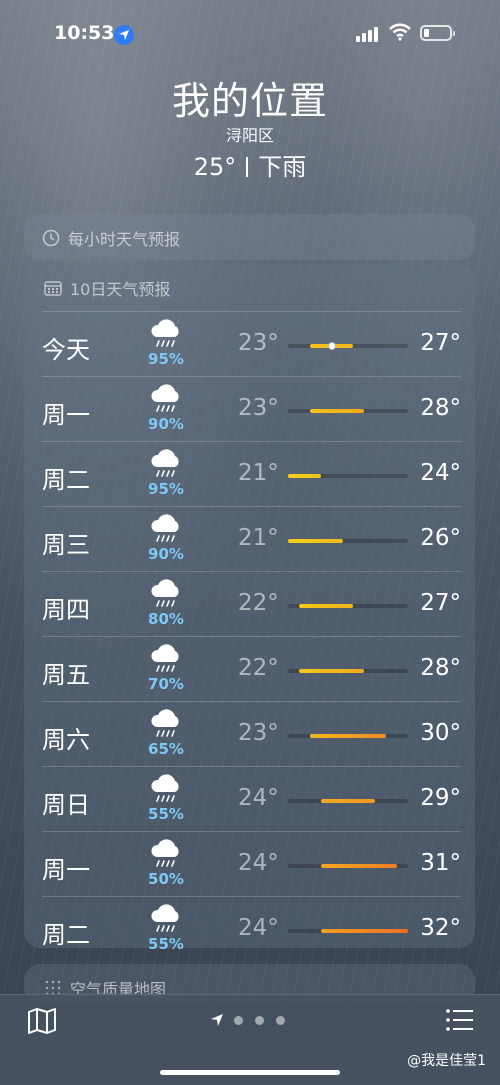 The image size is (500, 1085). I want to click on high-temperature: 30°, so click(440, 733).